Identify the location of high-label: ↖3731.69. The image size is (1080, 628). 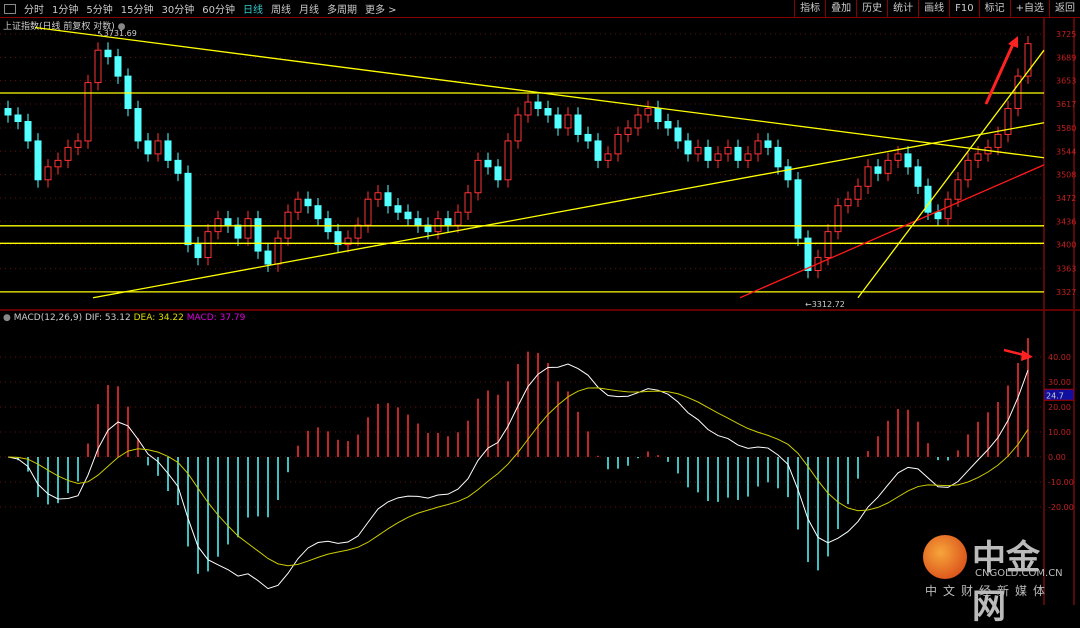
(117, 33).